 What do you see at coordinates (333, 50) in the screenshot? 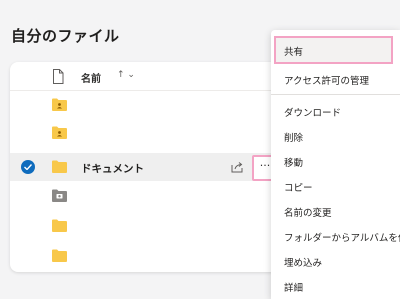
I see `menu-item-share: 共有` at bounding box center [333, 50].